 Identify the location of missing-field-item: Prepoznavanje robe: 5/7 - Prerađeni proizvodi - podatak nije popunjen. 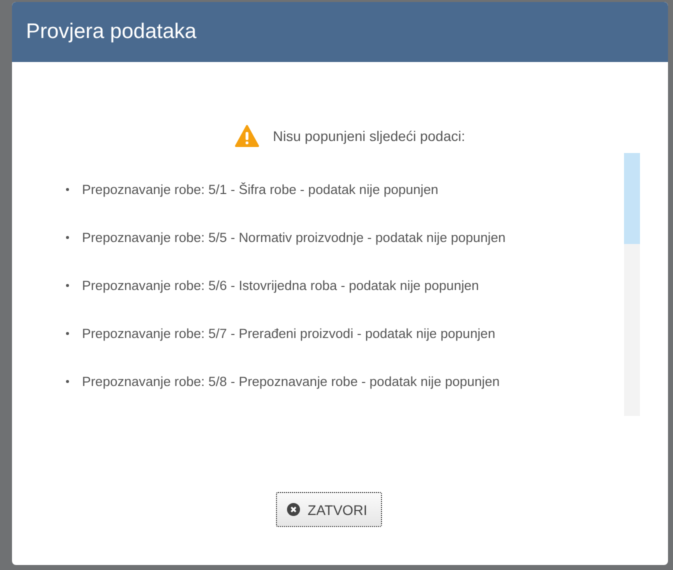
(289, 333).